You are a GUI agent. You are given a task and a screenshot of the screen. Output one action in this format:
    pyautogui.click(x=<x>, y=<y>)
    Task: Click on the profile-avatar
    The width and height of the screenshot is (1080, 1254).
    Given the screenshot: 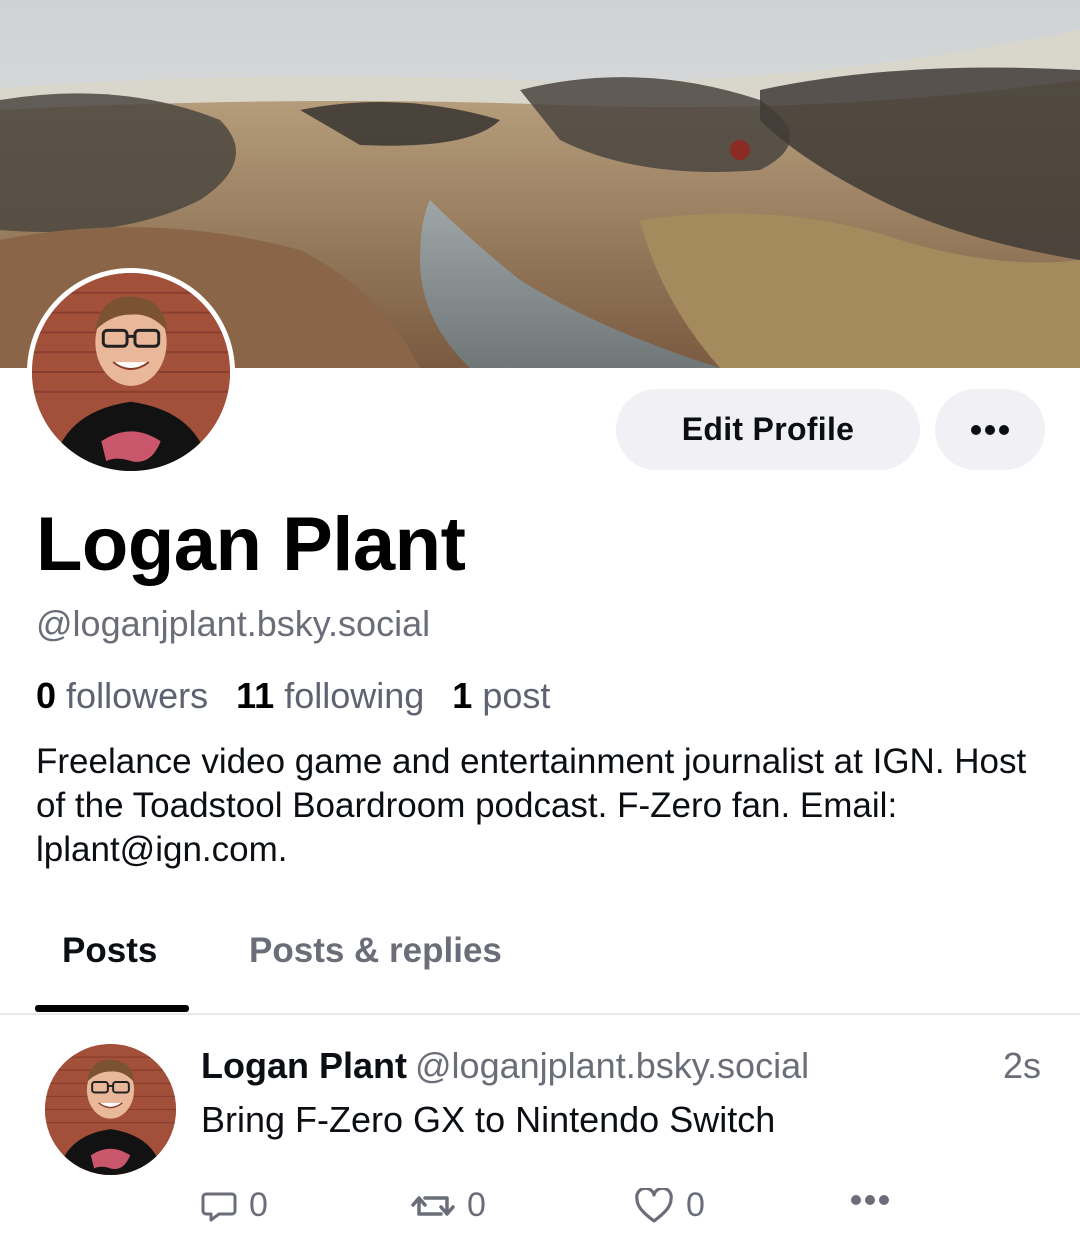 What is the action you would take?
    pyautogui.click(x=131, y=372)
    